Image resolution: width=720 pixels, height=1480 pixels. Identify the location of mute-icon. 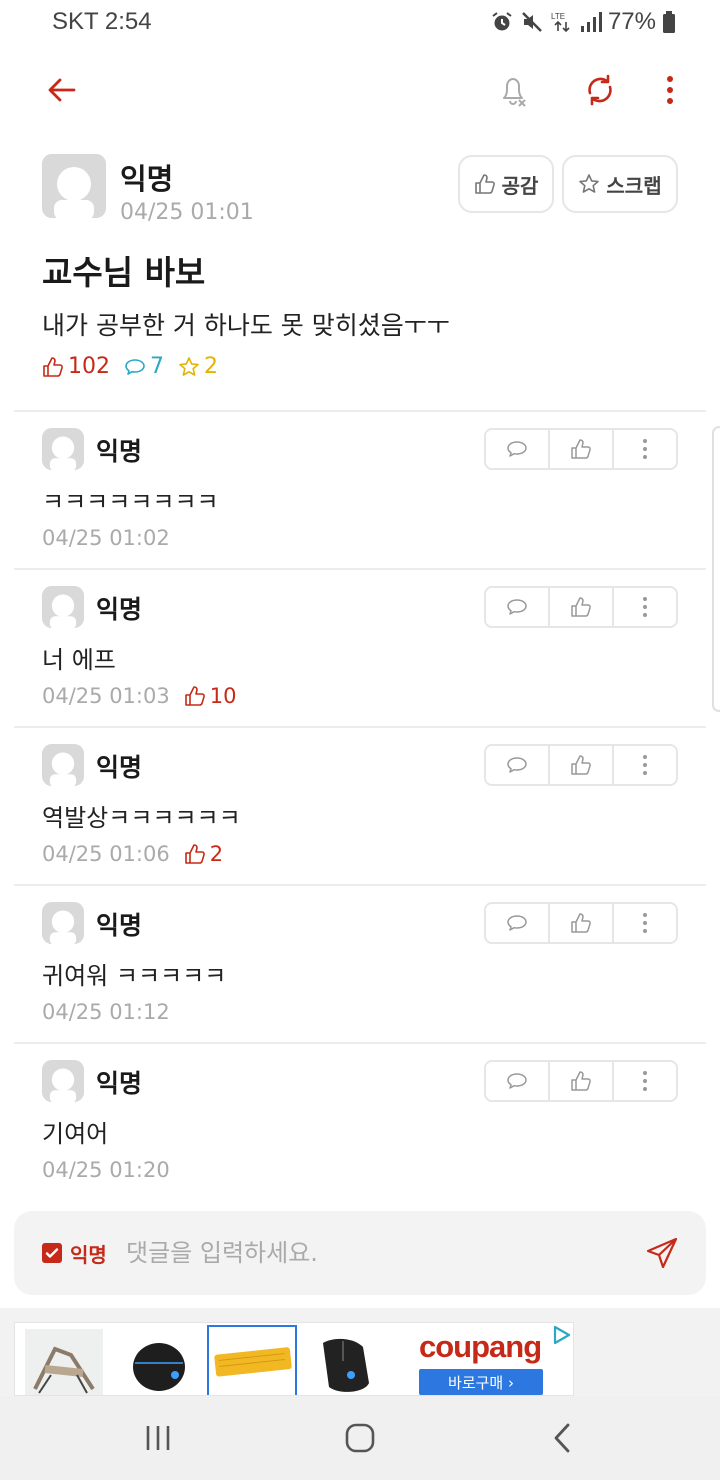
(532, 22).